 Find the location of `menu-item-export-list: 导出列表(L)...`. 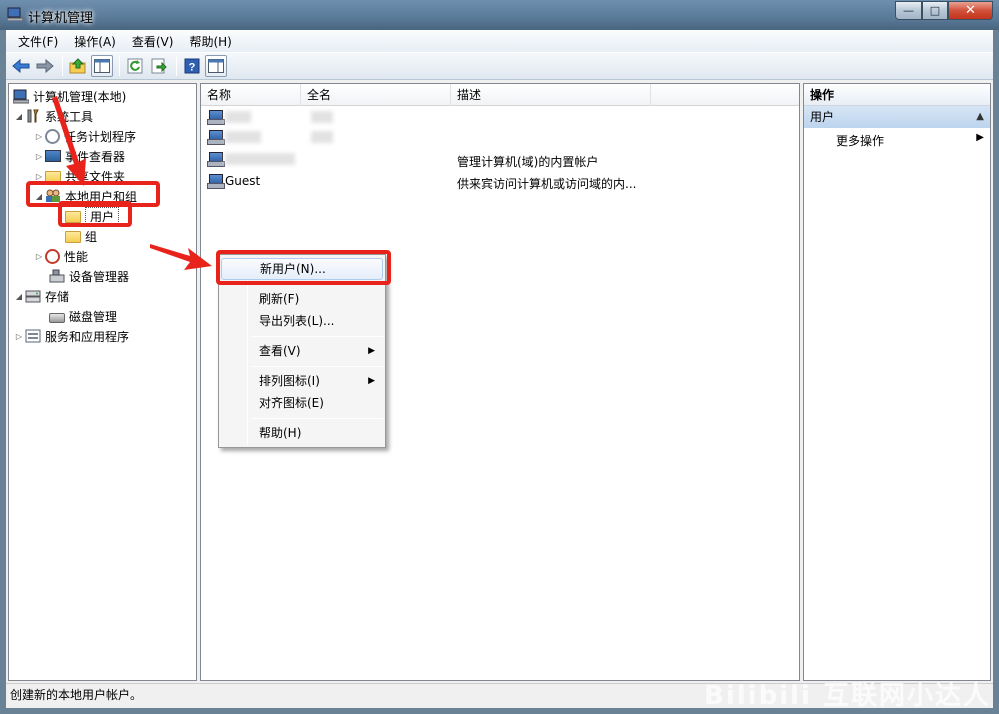

menu-item-export-list: 导出列表(L)... is located at coordinates (302, 321).